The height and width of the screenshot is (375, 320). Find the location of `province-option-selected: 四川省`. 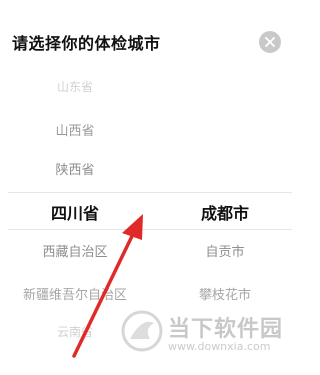

province-option-selected: 四川省 is located at coordinates (75, 212).